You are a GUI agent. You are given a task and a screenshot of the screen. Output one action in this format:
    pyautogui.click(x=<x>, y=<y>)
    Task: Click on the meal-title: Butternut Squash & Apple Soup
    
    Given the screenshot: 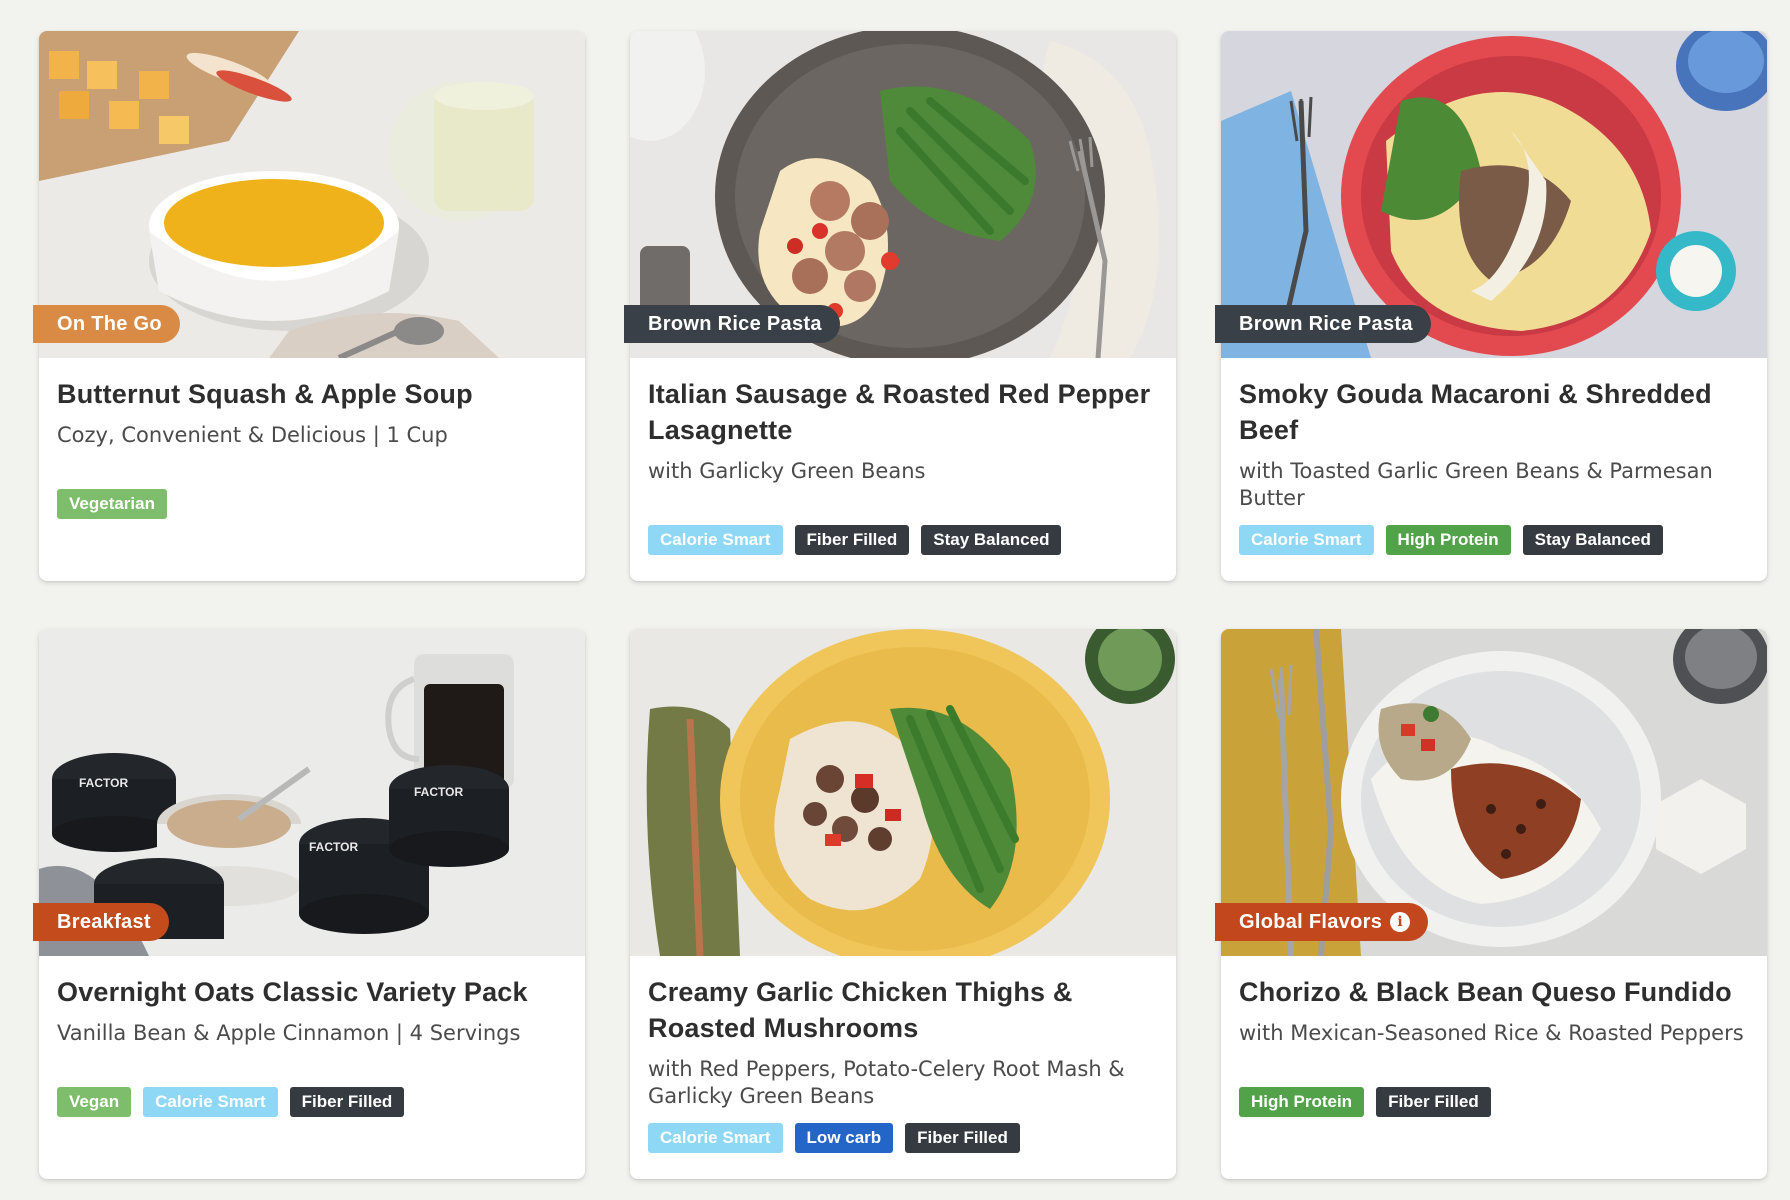 What is the action you would take?
    pyautogui.click(x=312, y=394)
    